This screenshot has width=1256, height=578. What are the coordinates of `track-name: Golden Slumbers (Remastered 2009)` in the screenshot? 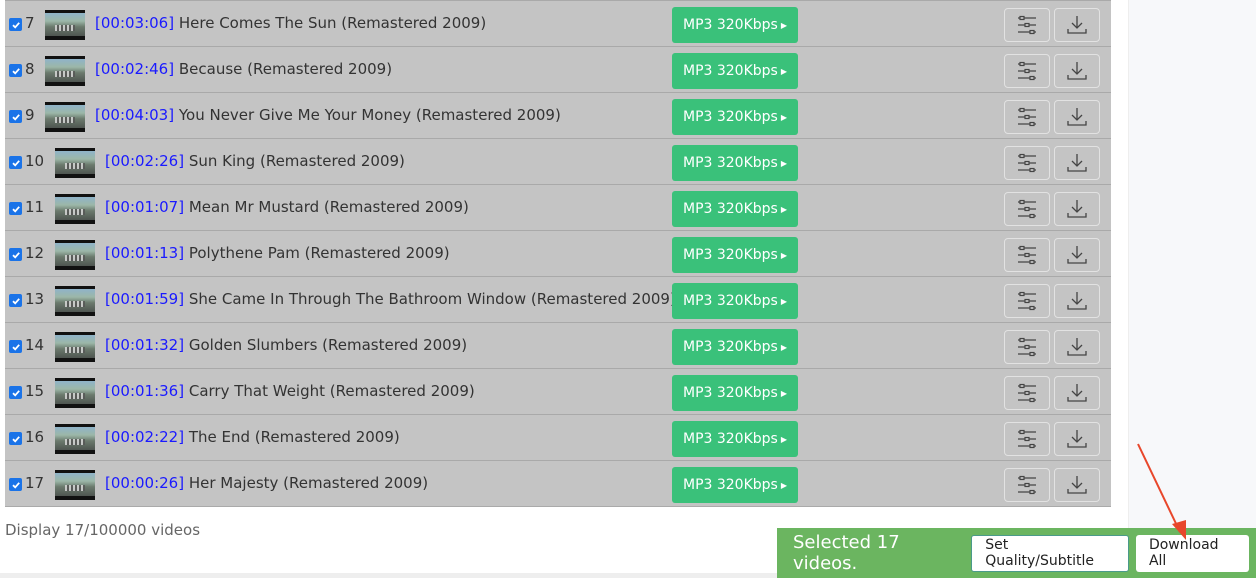 It's located at (328, 345).